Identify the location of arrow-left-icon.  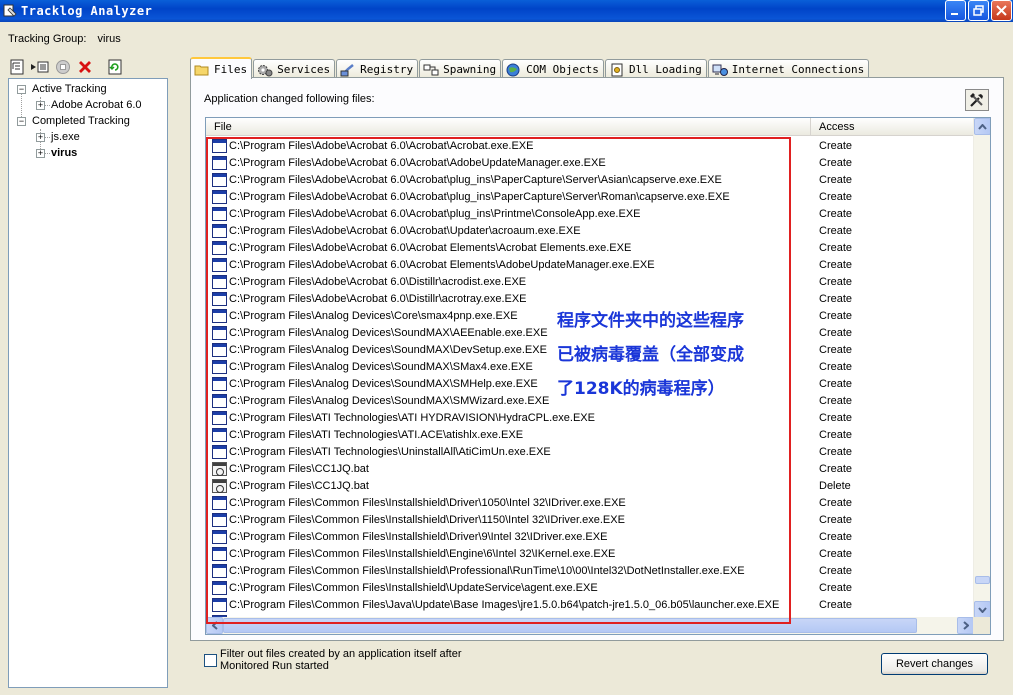
(214, 625).